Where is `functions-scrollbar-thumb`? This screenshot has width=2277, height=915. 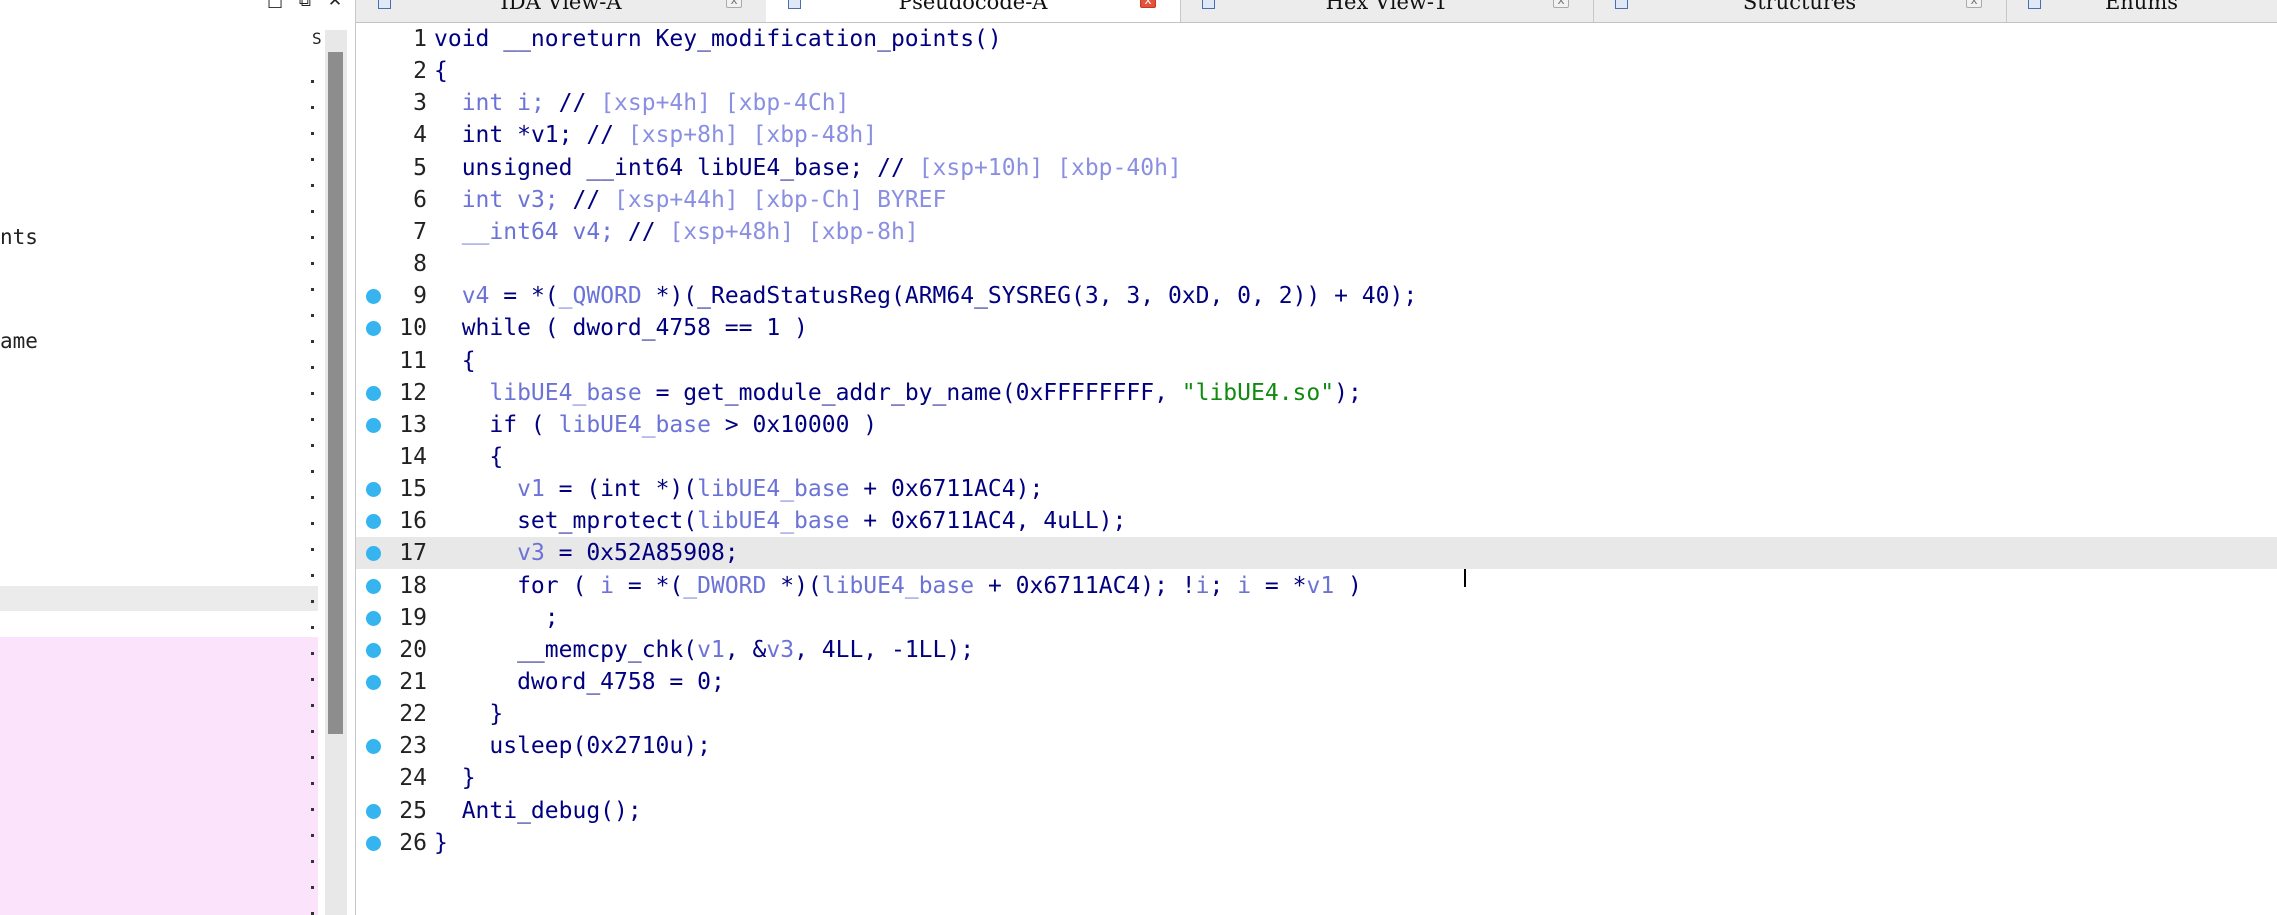
functions-scrollbar-thumb is located at coordinates (335, 393).